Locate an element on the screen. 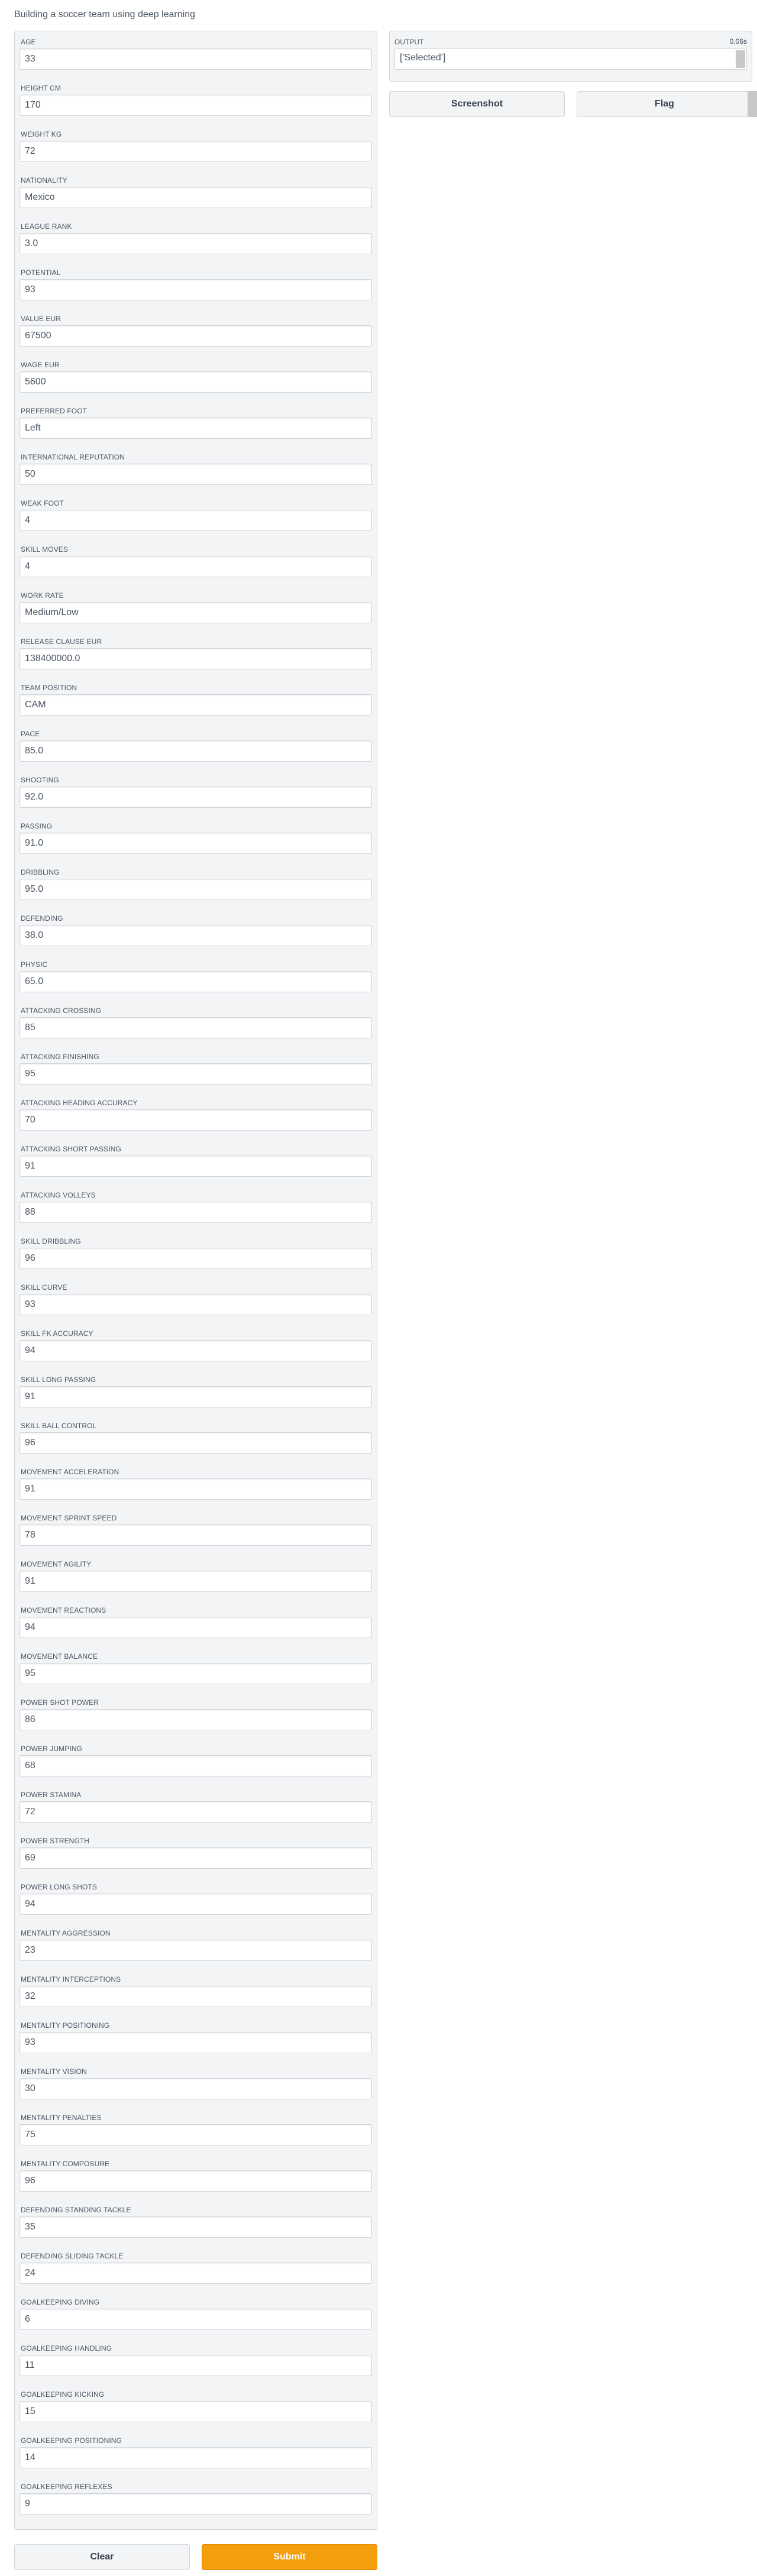 The image size is (757, 2576). field-label: ATTACKING FINISHING is located at coordinates (60, 1057).